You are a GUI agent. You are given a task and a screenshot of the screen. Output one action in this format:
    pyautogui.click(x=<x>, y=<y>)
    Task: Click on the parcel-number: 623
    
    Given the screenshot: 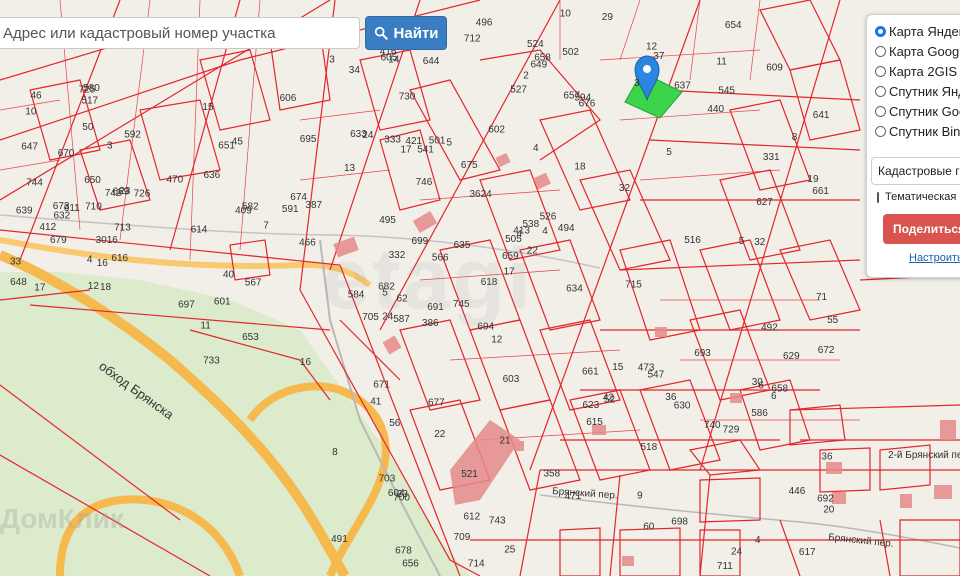 What is the action you would take?
    pyautogui.click(x=591, y=405)
    